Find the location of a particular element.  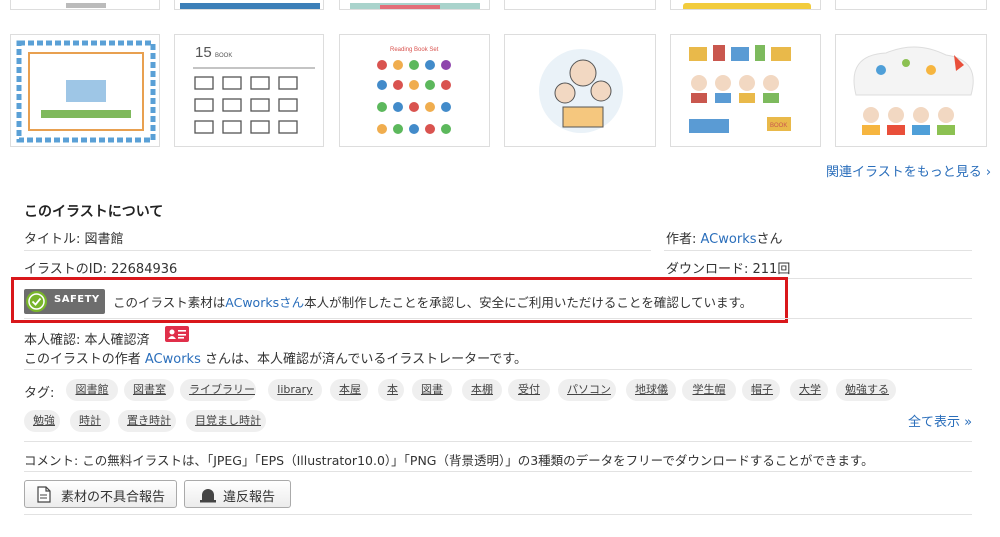

children-reading-dreams-illustration is located at coordinates (913, 90).